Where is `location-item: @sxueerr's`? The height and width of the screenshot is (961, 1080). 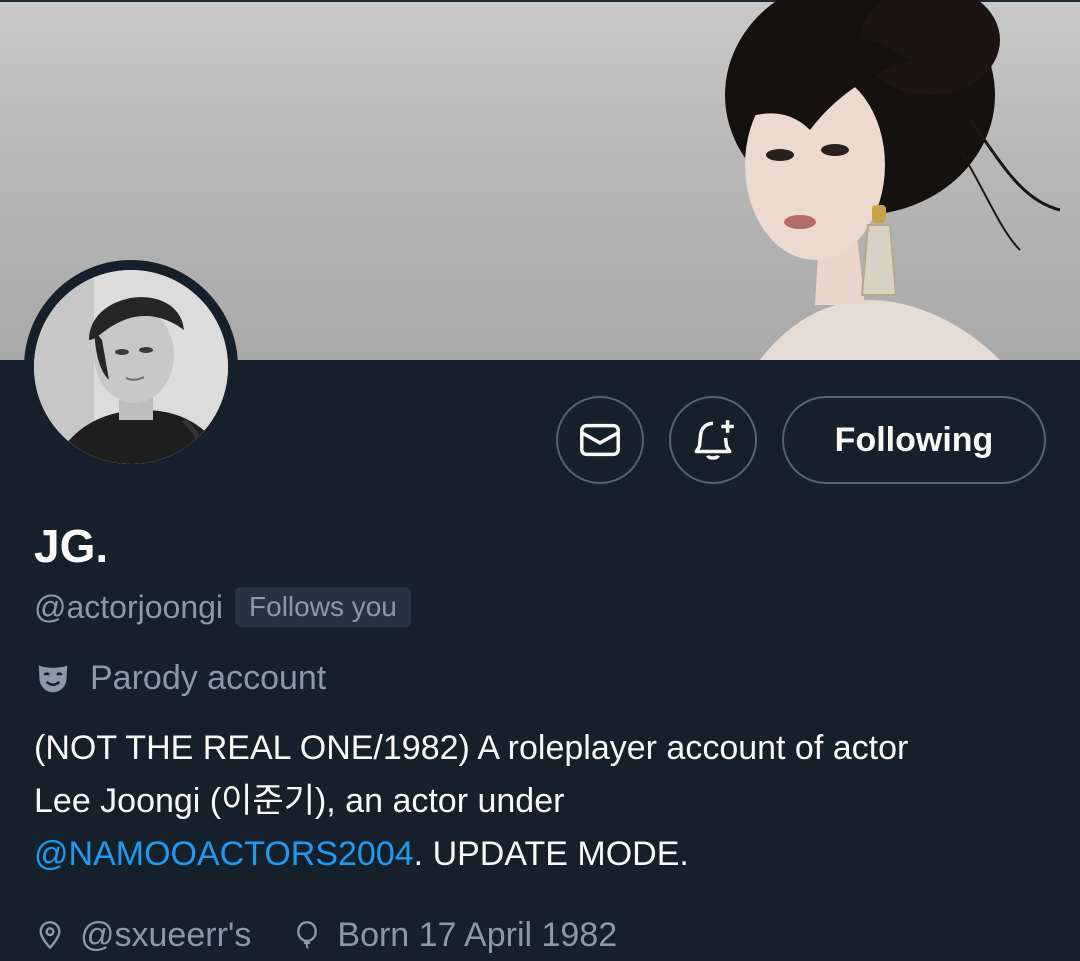
location-item: @sxueerr's is located at coordinates (142, 935).